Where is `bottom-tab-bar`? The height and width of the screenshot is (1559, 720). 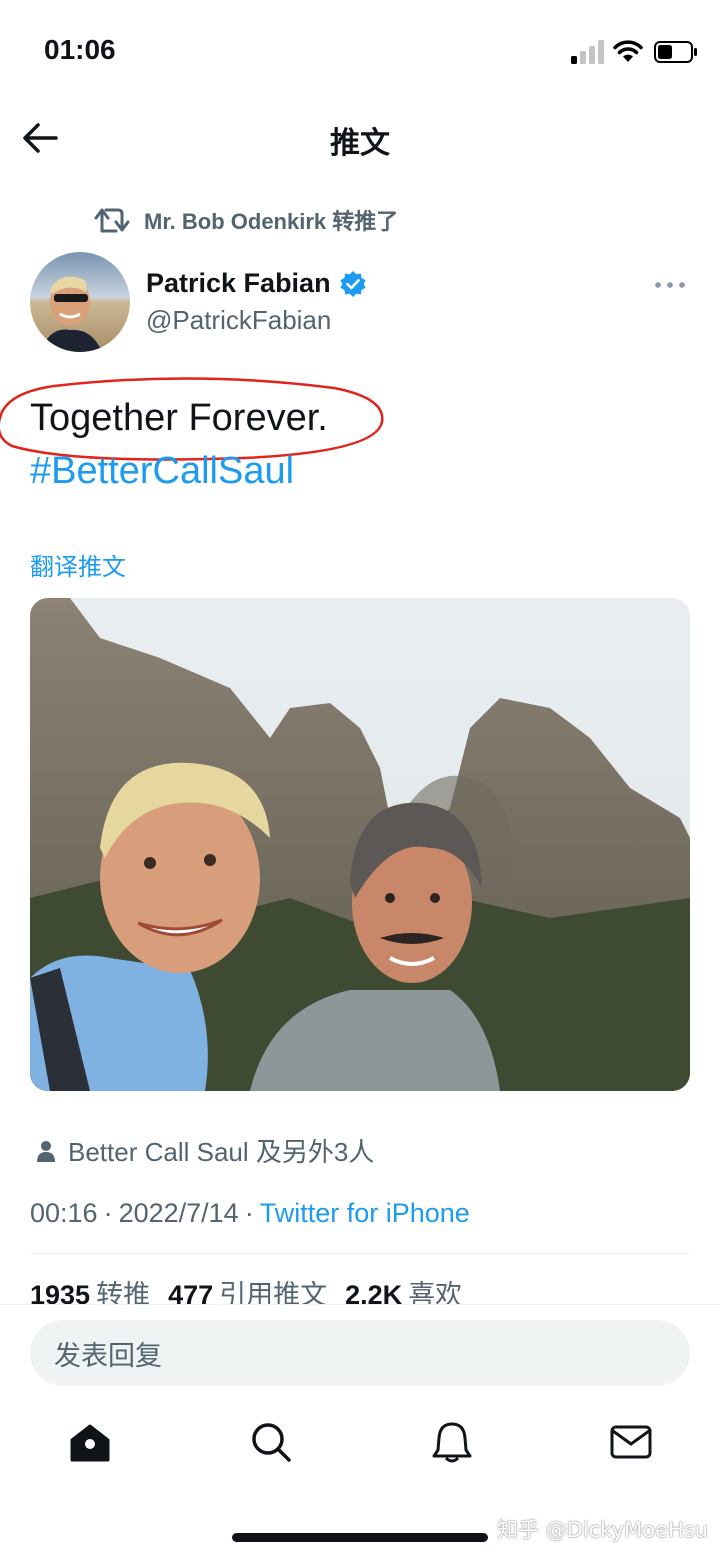
bottom-tab-bar is located at coordinates (360, 1448).